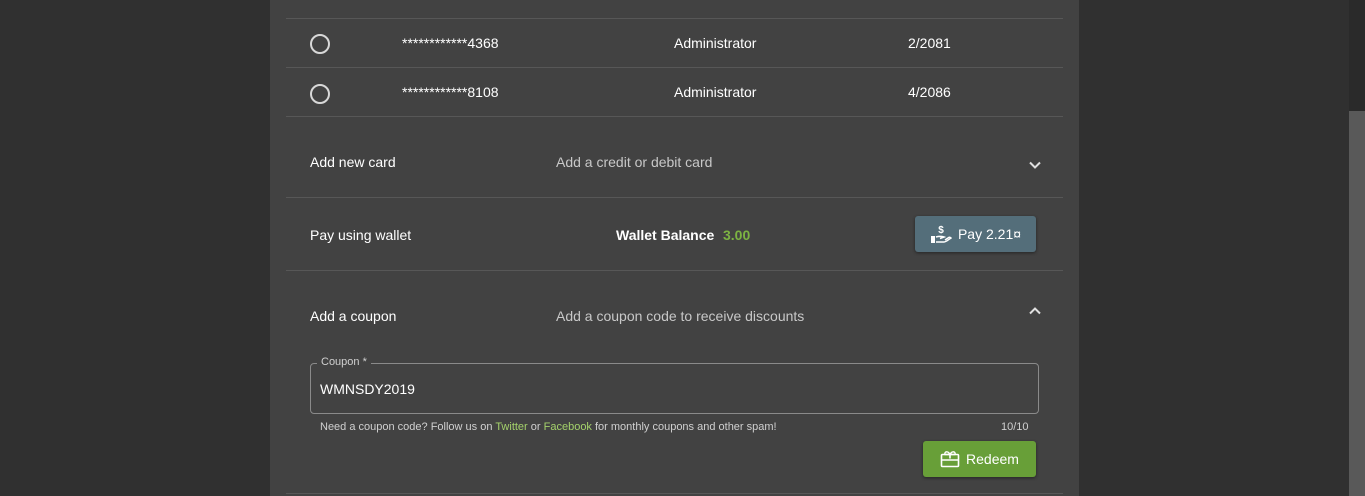 The width and height of the screenshot is (1365, 496). What do you see at coordinates (929, 92) in the screenshot?
I see `card-expiry: 4/2086` at bounding box center [929, 92].